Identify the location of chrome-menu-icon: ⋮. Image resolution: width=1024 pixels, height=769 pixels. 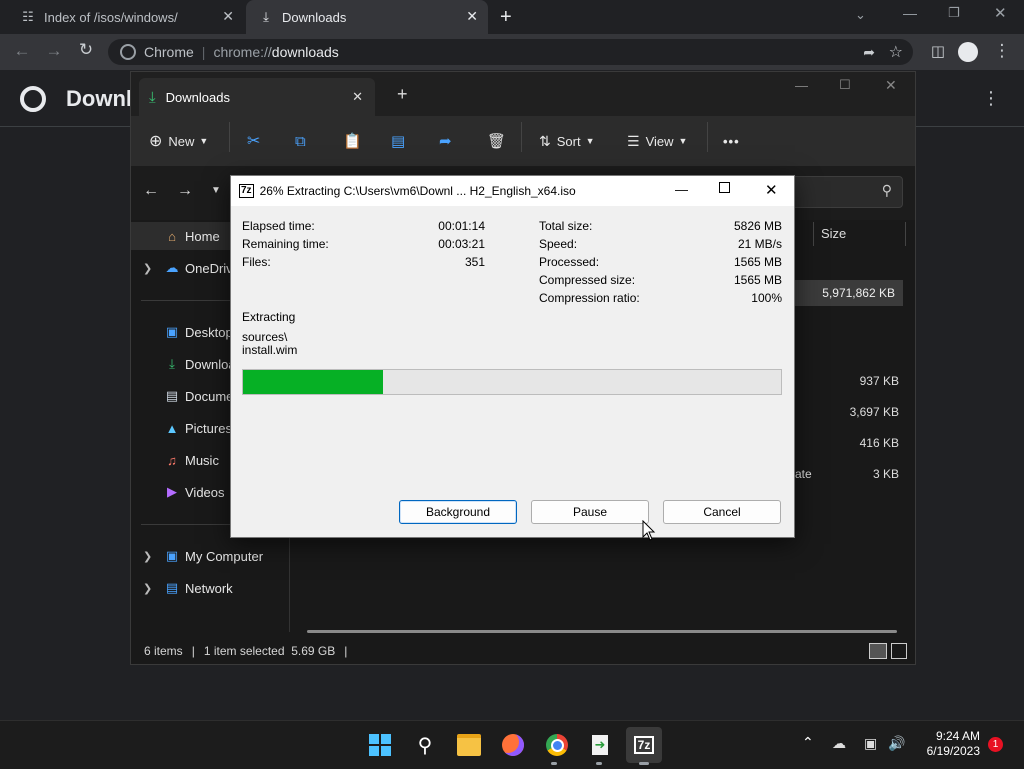
(1002, 51).